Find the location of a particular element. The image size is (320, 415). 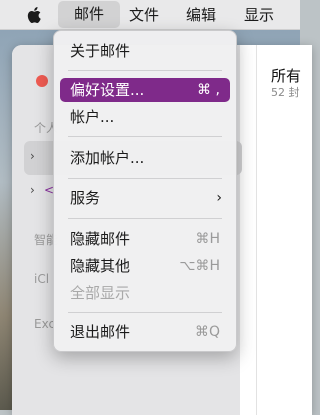

menu-bar: 邮件 文件 编辑 显示 is located at coordinates (150, 15).